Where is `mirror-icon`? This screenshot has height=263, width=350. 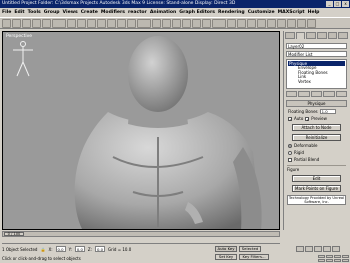 mirror-icon is located at coordinates (231, 23).